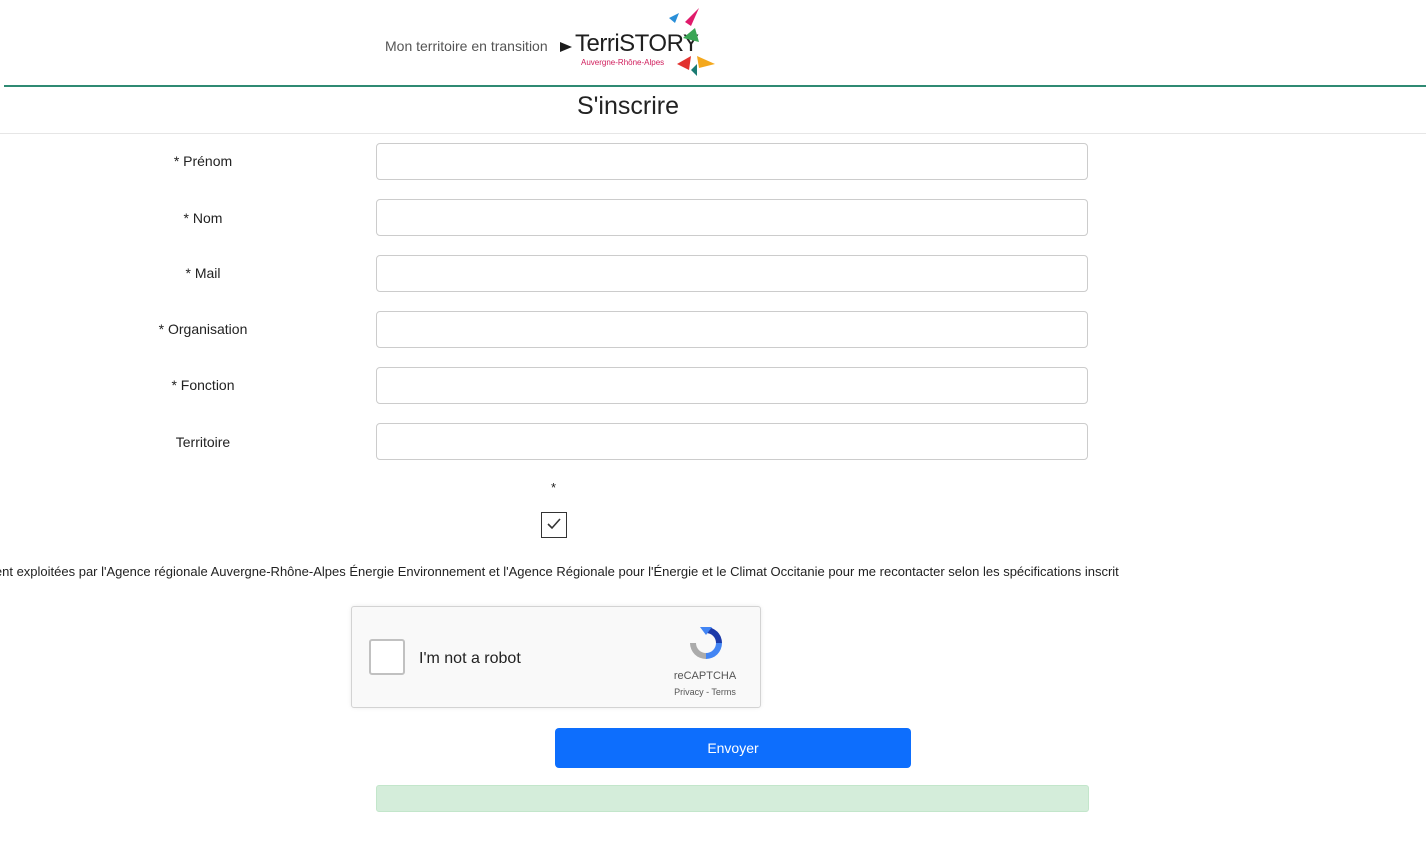 This screenshot has width=1426, height=845. What do you see at coordinates (733, 748) in the screenshot?
I see `submit-button: Envoyer` at bounding box center [733, 748].